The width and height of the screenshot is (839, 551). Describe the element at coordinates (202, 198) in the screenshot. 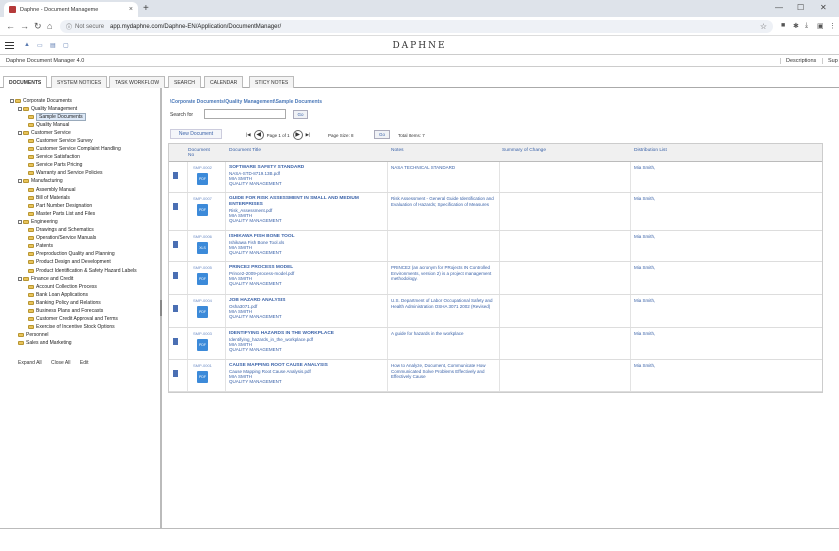

I see `document-number: SMP-0007` at that location.